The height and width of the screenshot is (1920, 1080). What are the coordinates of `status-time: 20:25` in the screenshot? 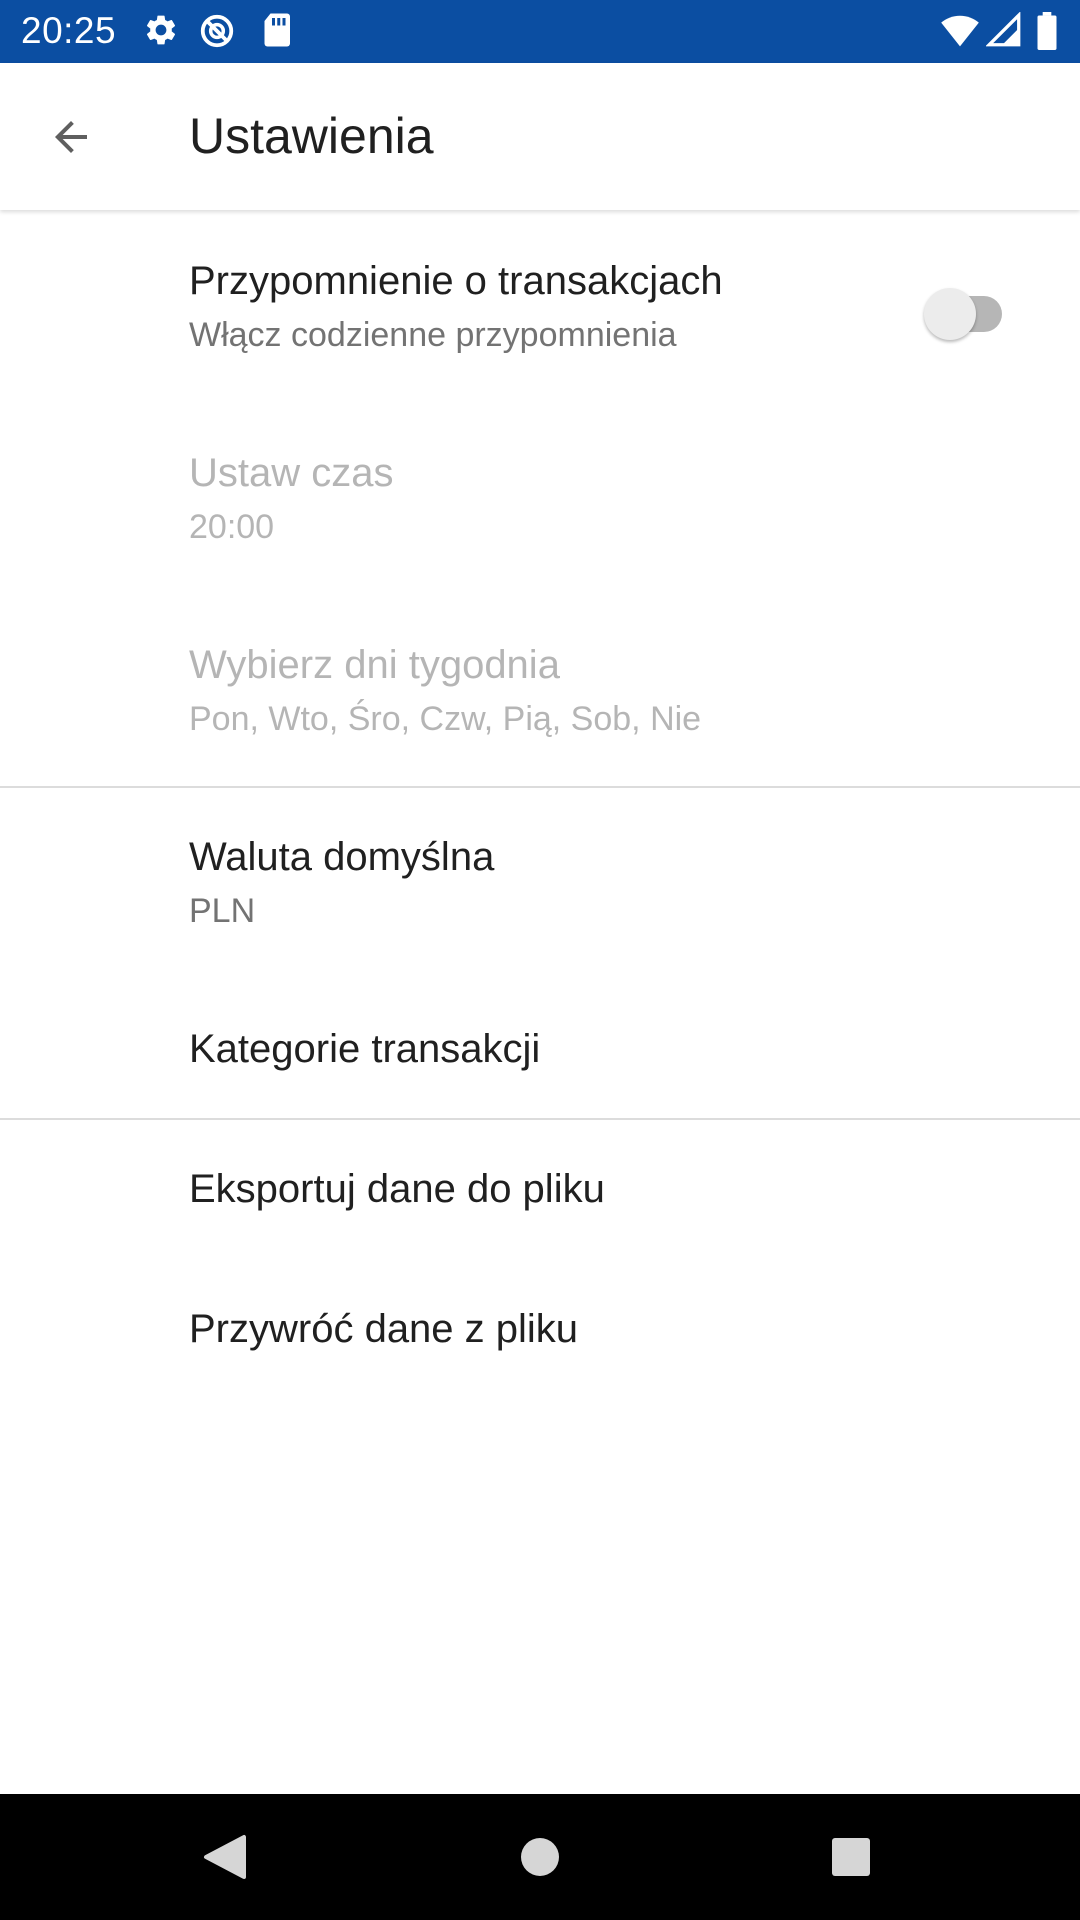 It's located at (69, 30).